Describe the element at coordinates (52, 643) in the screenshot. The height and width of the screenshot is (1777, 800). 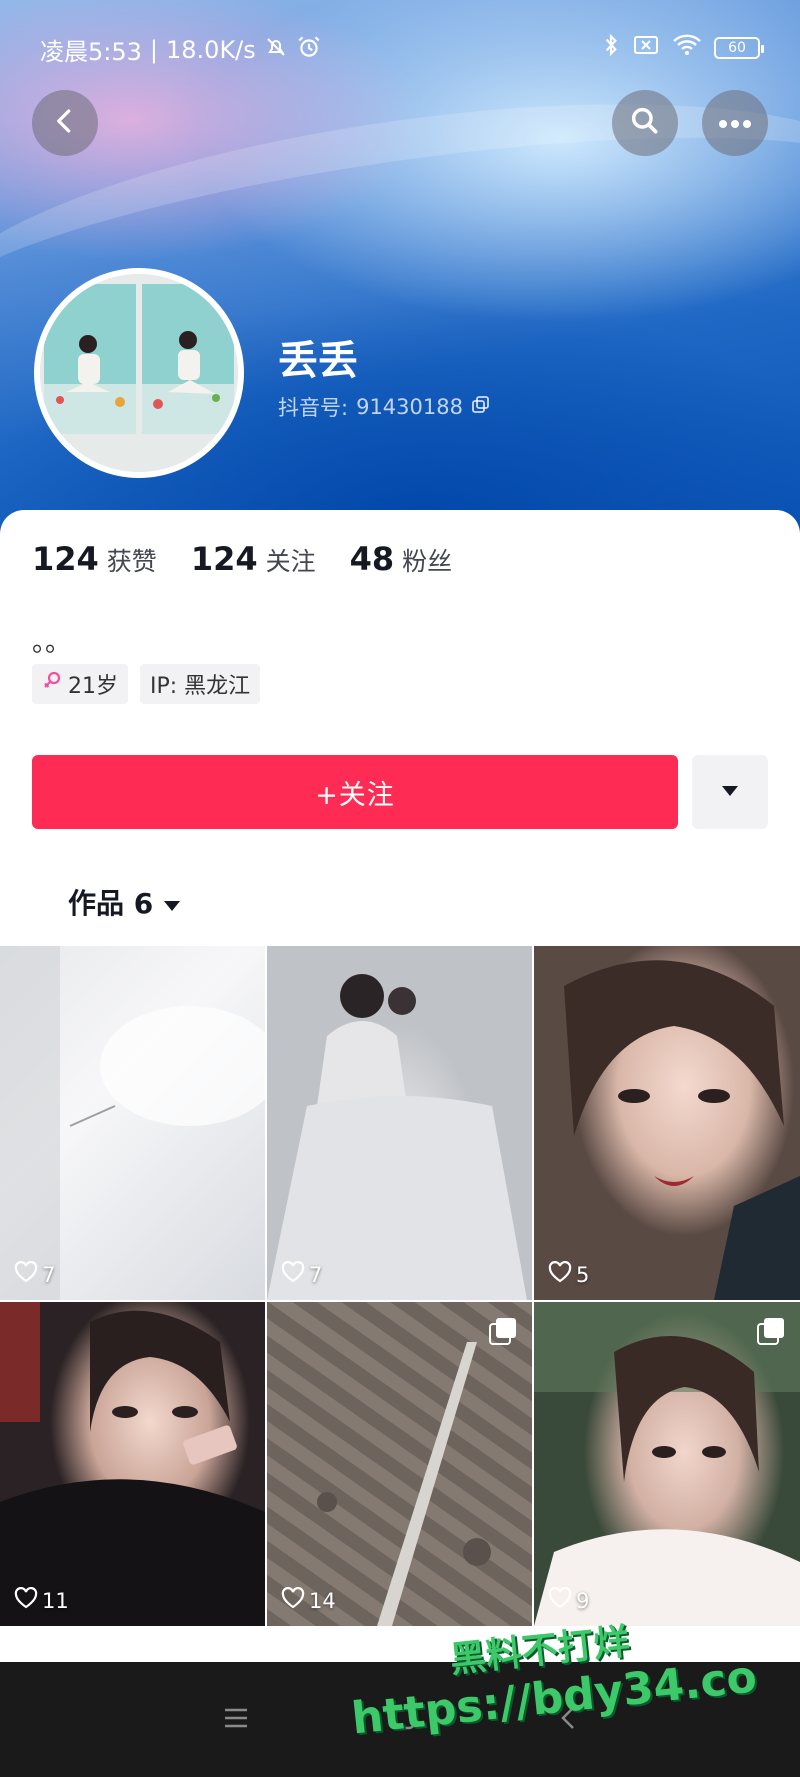
I see `bio-text: 。。` at that location.